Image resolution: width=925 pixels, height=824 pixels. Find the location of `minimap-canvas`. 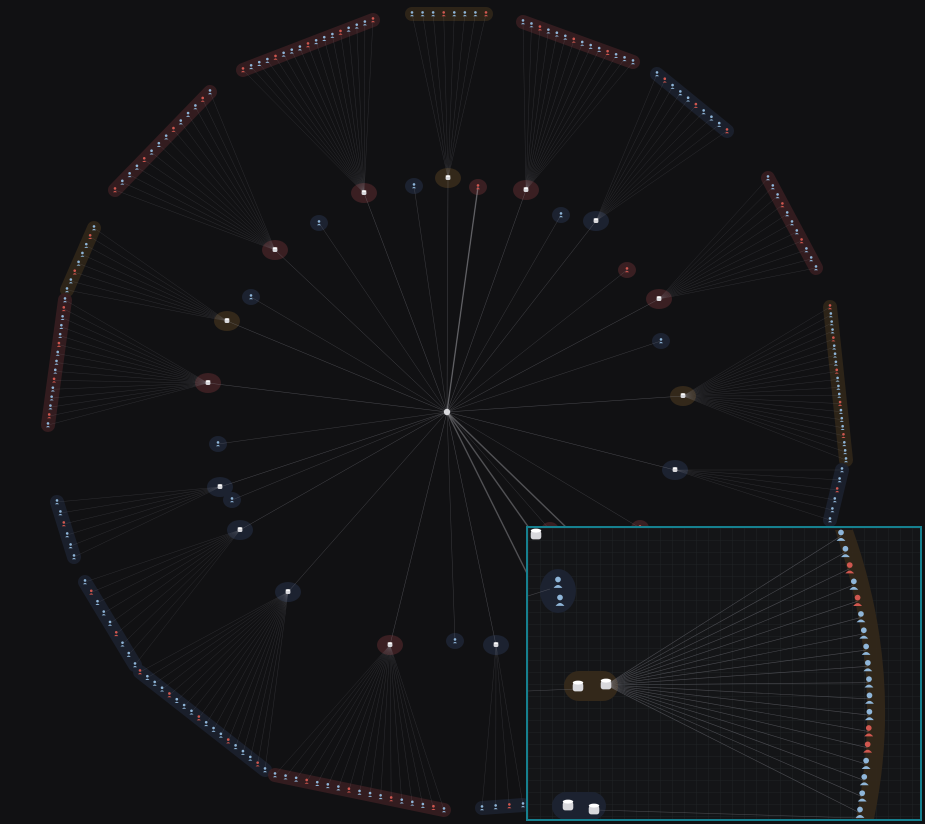

minimap-canvas is located at coordinates (724, 673).